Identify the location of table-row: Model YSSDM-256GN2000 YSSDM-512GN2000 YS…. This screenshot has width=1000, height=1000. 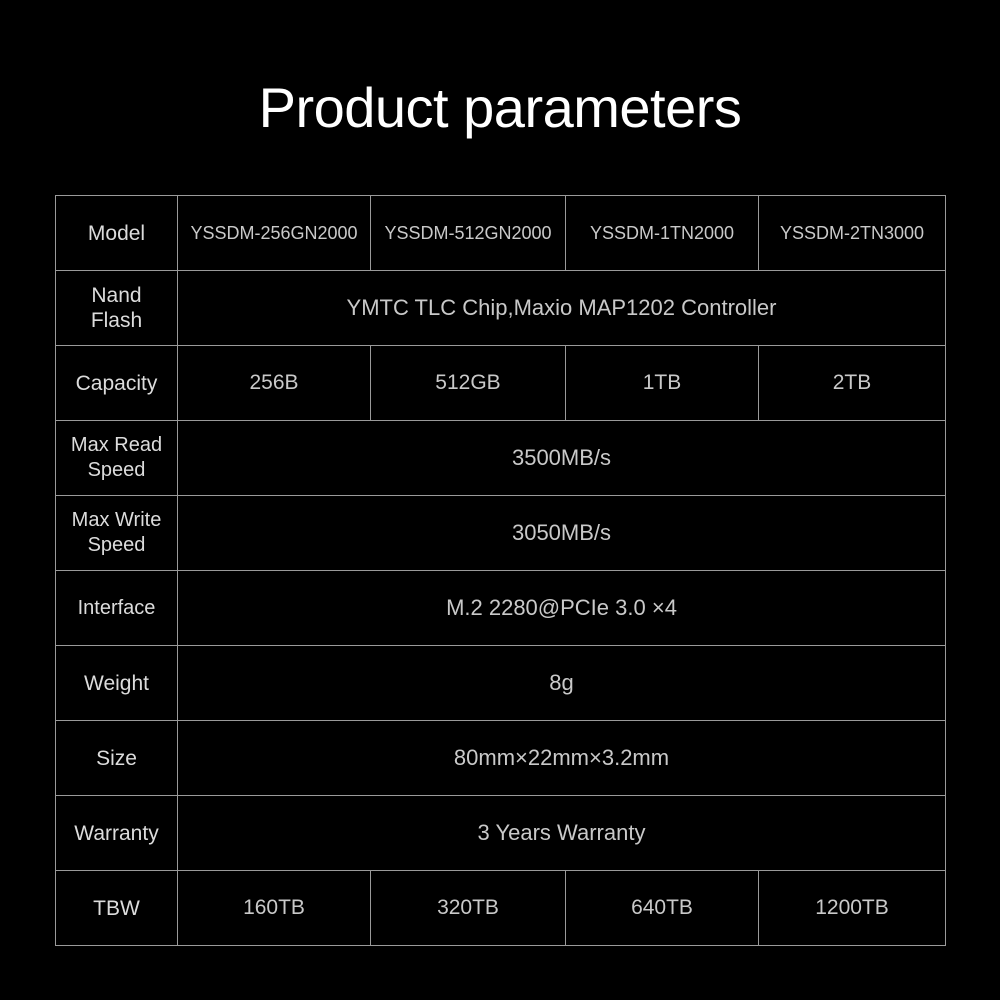
(500, 233).